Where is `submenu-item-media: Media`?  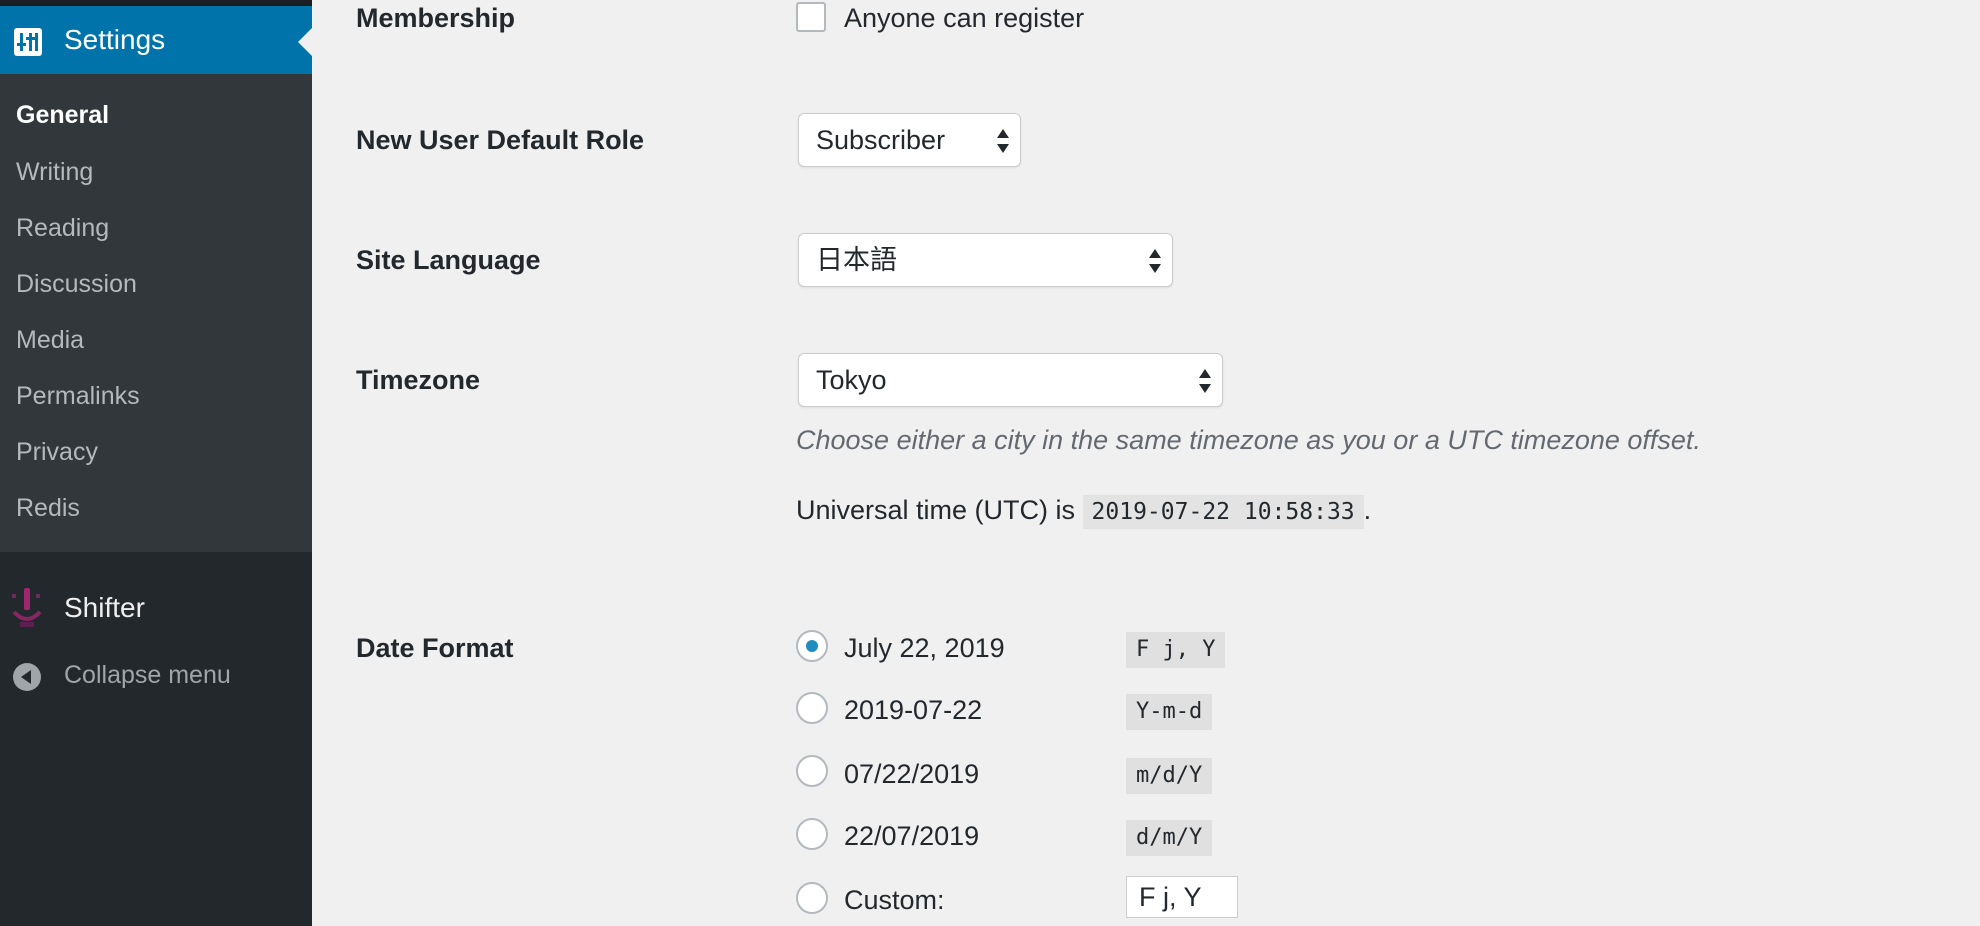 submenu-item-media: Media is located at coordinates (50, 340).